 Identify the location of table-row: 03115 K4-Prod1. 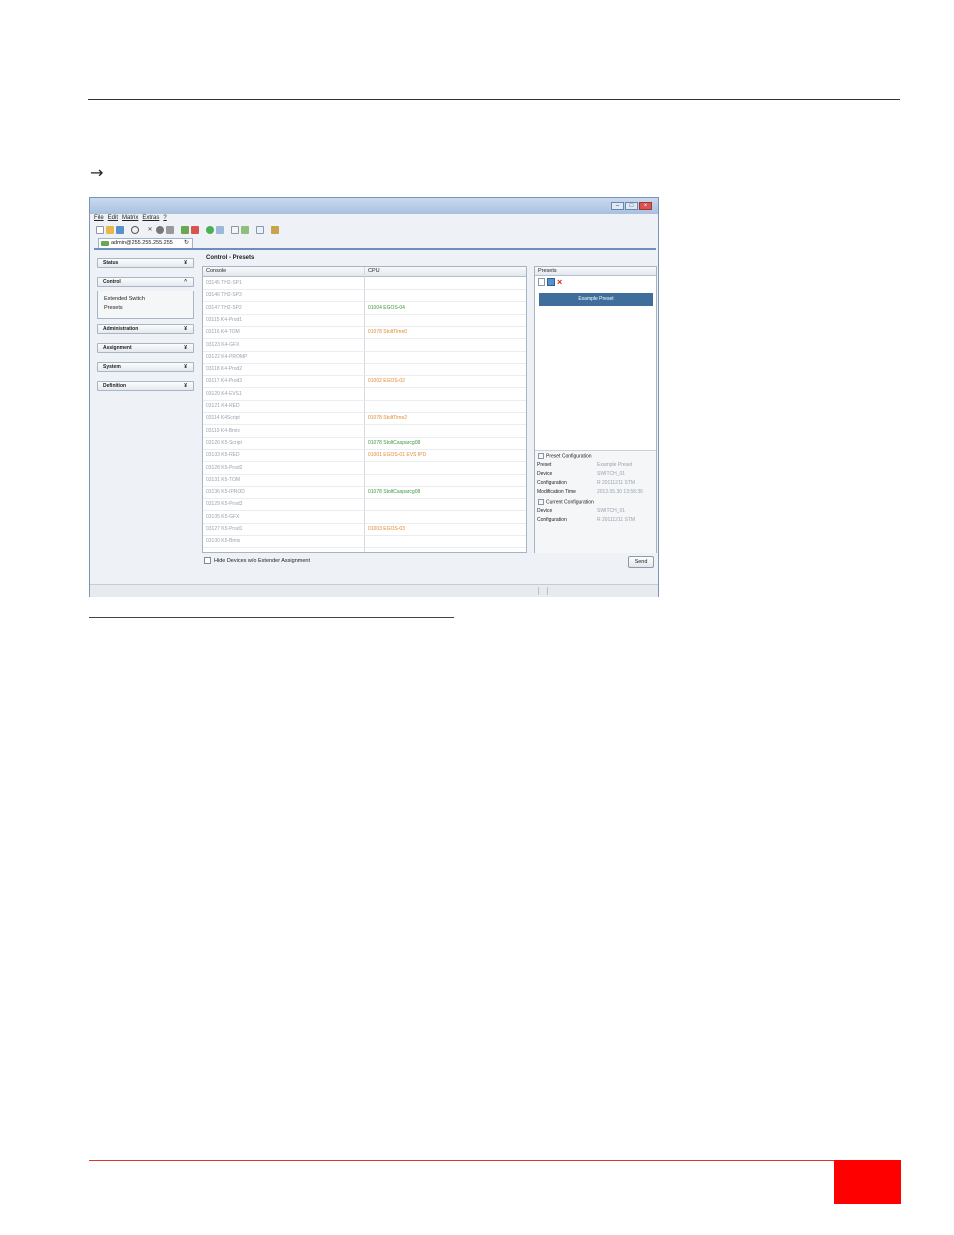
(364, 320).